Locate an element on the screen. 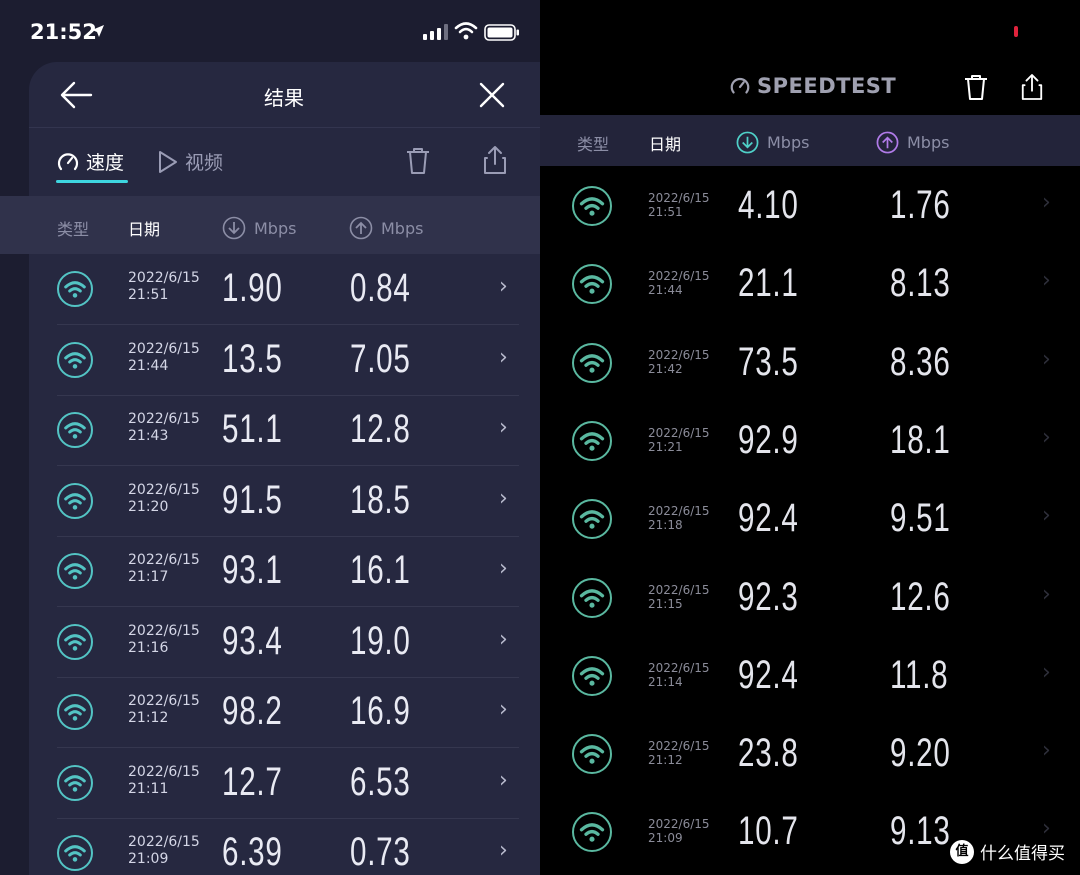 This screenshot has width=1080, height=875. upload-value: 11.8 is located at coordinates (919, 674).